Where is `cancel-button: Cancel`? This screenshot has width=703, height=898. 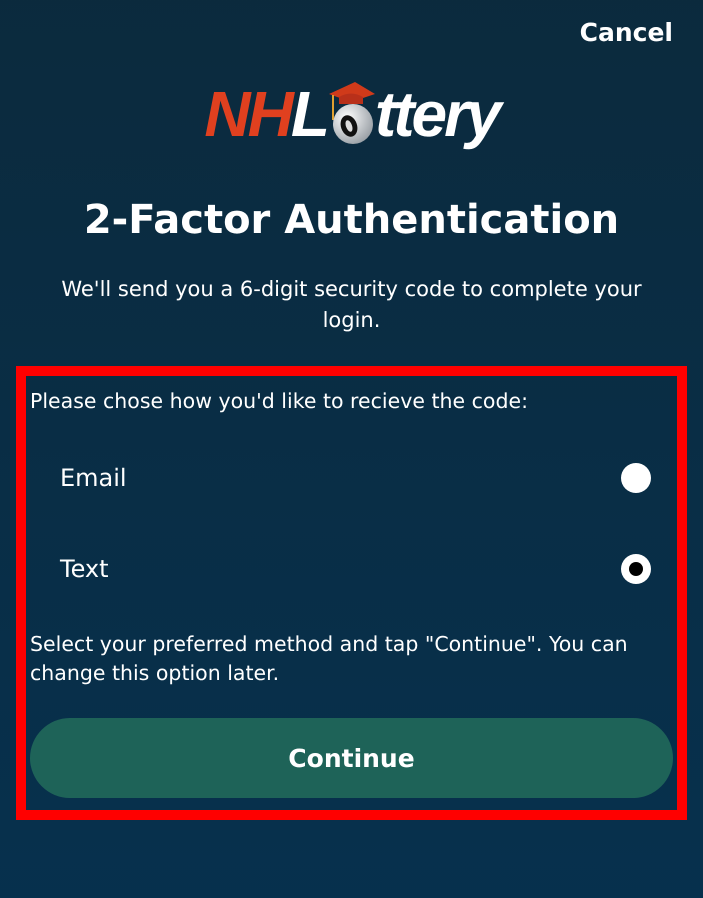 cancel-button: Cancel is located at coordinates (626, 33).